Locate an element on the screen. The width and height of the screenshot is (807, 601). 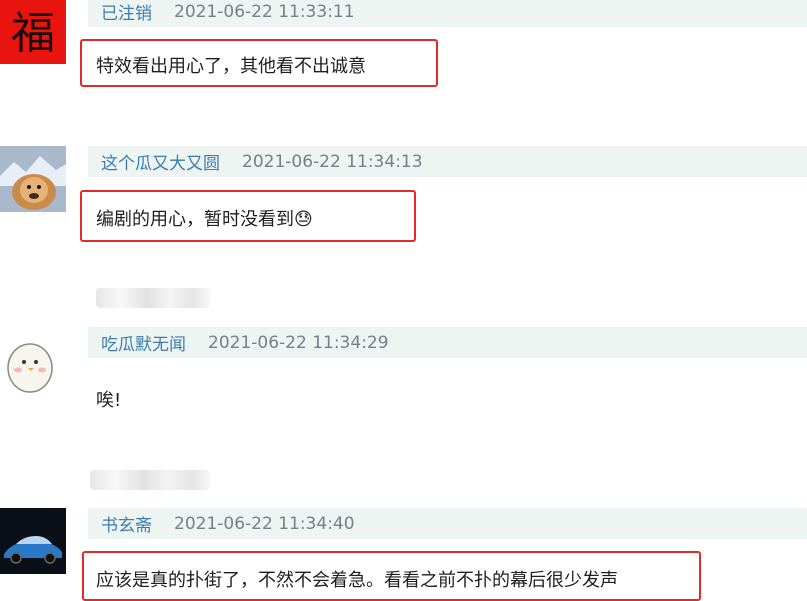
sweat-emoji-icon: 😓 is located at coordinates (303, 219).